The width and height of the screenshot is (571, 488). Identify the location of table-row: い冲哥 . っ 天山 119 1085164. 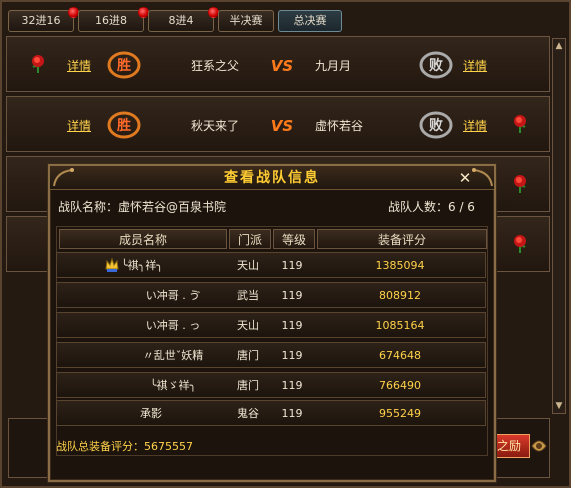
(271, 325).